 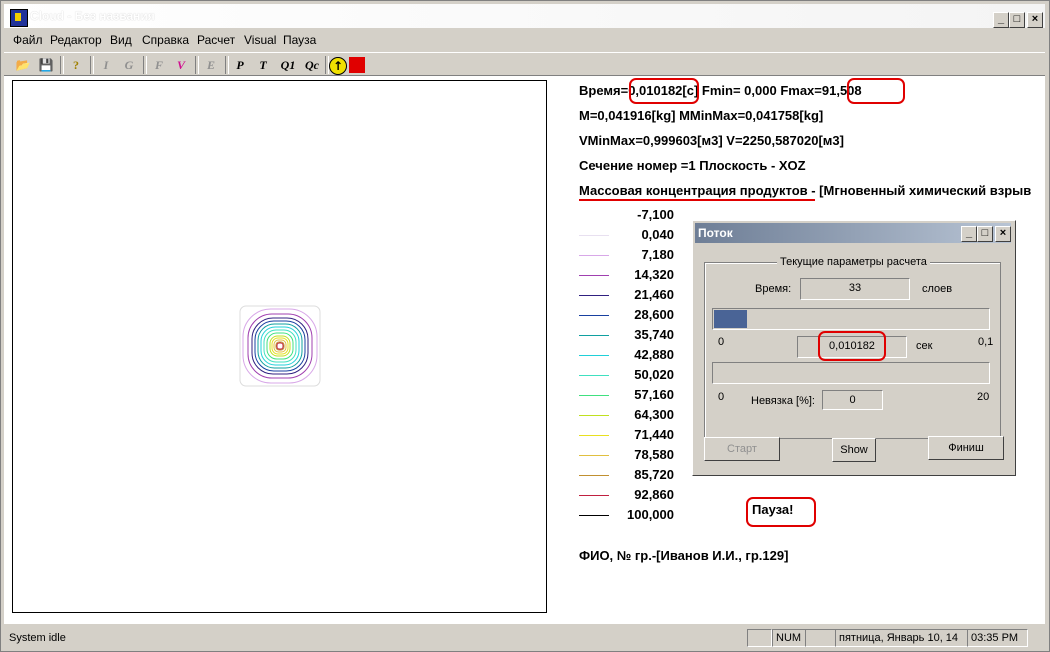 What do you see at coordinates (338, 66) in the screenshot?
I see `run-icon: ↑` at bounding box center [338, 66].